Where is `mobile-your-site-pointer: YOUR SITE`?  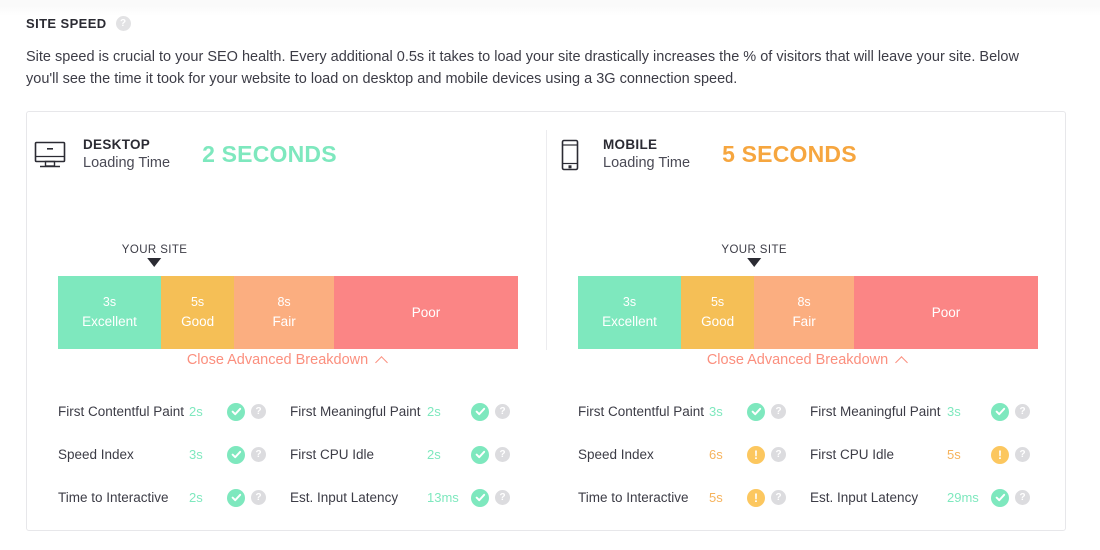 mobile-your-site-pointer: YOUR SITE is located at coordinates (754, 255).